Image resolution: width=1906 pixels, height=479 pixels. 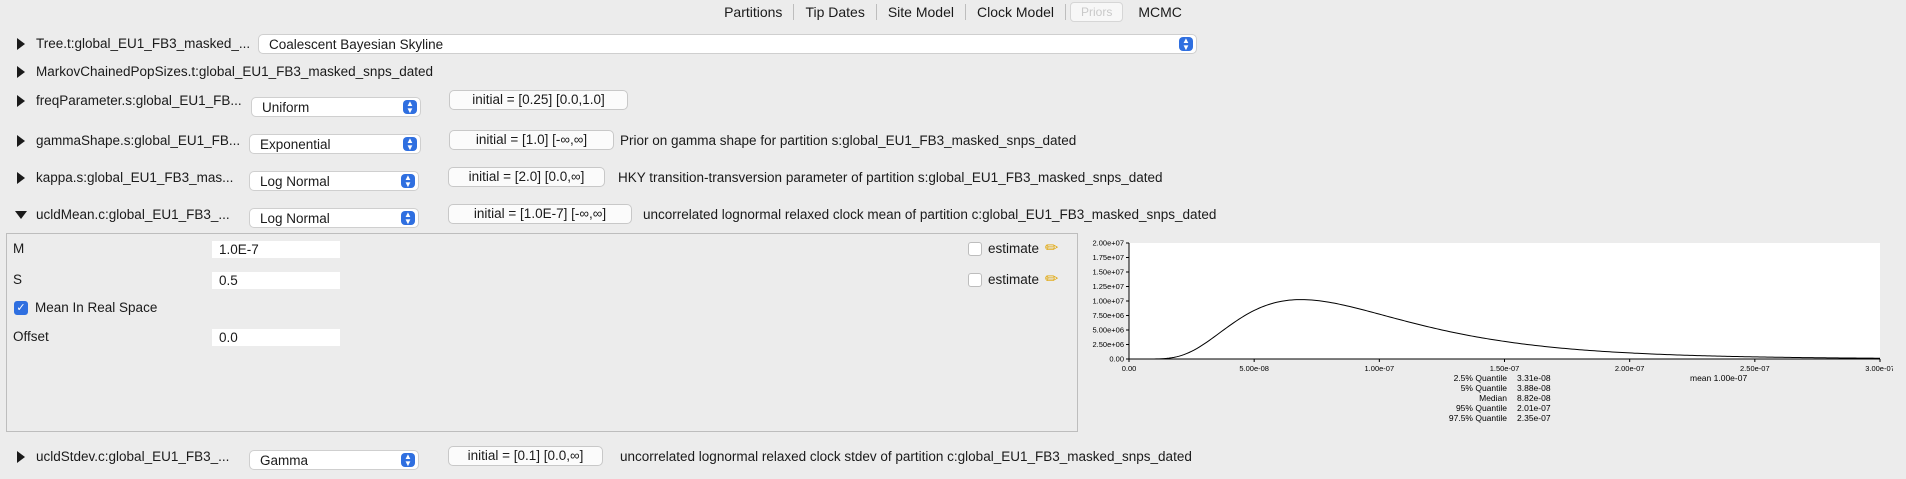 I want to click on prior-type-select: Exponential ▲ ▼, so click(x=335, y=144).